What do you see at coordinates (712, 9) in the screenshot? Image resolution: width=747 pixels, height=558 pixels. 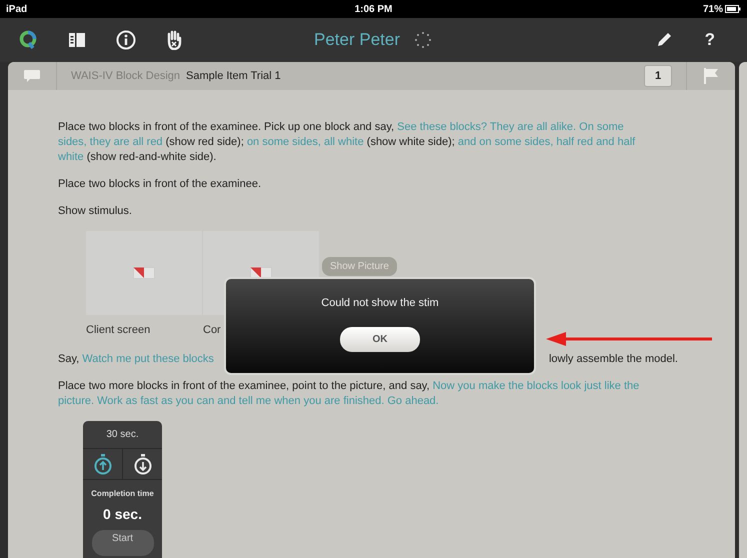 I see `battery-percent: 71%` at bounding box center [712, 9].